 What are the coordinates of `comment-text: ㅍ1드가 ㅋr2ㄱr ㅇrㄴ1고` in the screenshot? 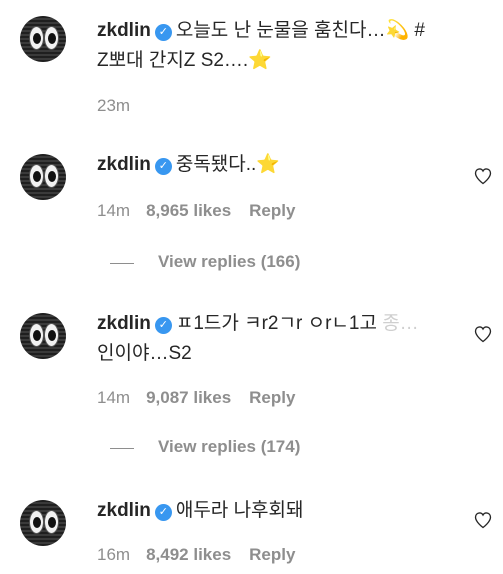 It's located at (279, 323).